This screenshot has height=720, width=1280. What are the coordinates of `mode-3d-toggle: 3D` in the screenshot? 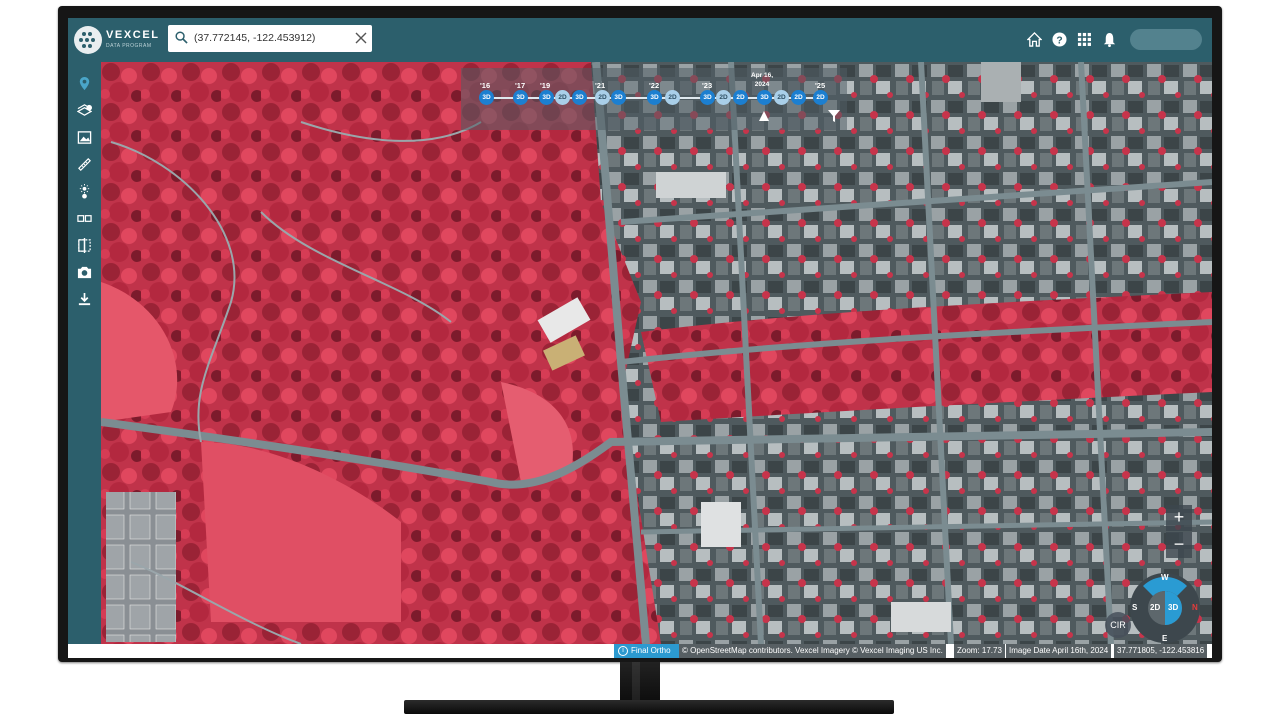 It's located at (1173, 607).